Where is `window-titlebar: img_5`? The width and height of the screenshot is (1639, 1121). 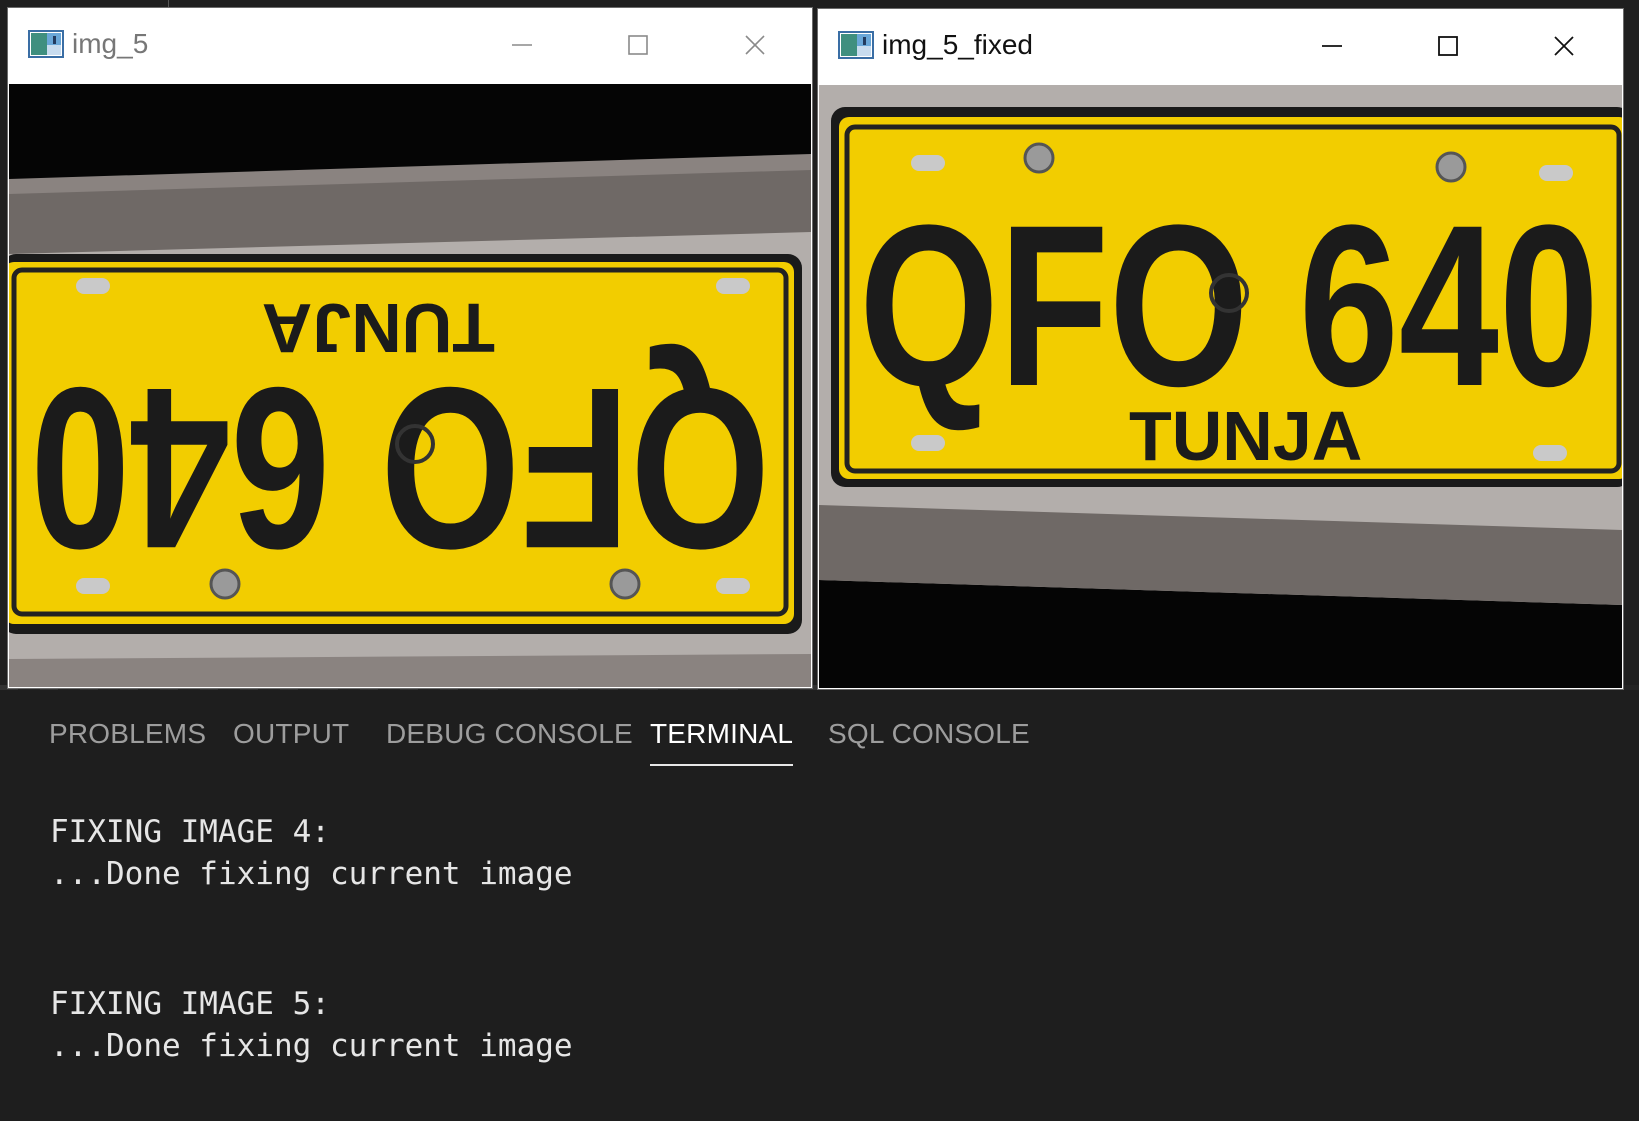
window-titlebar: img_5 is located at coordinates (410, 46).